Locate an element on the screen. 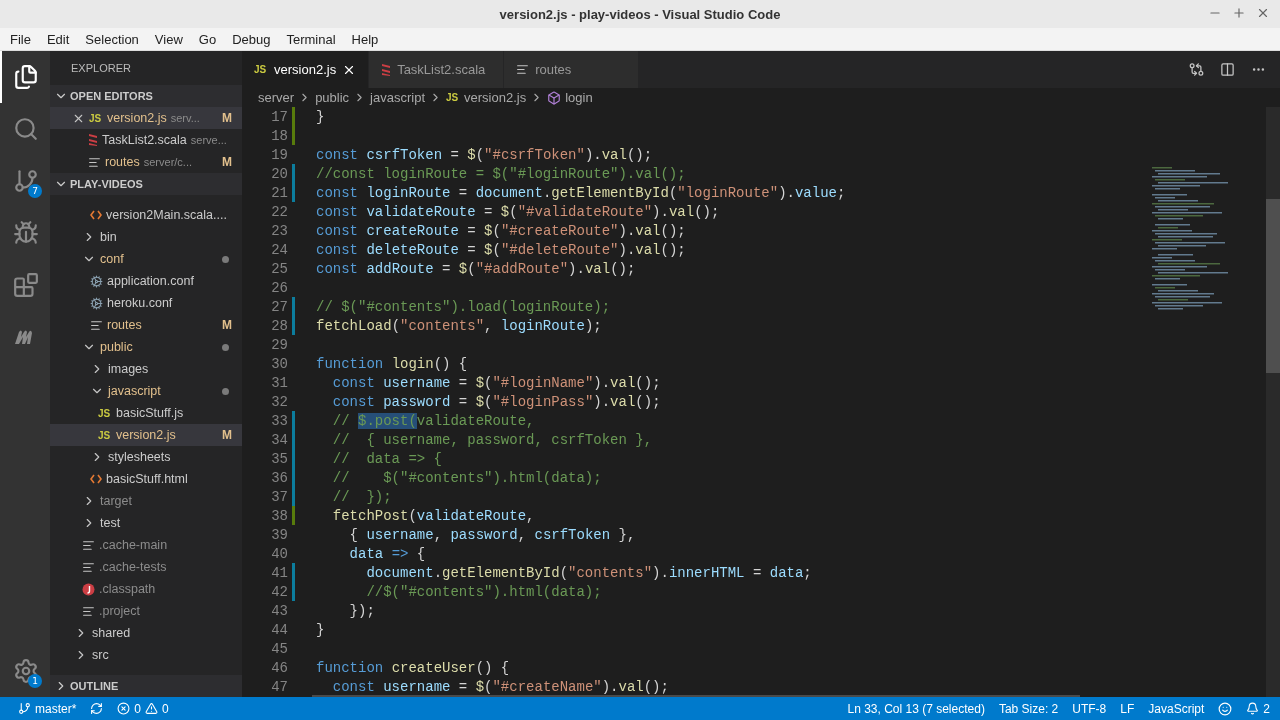 This screenshot has width=1280, height=720. menu-item: Edit is located at coordinates (58, 39).